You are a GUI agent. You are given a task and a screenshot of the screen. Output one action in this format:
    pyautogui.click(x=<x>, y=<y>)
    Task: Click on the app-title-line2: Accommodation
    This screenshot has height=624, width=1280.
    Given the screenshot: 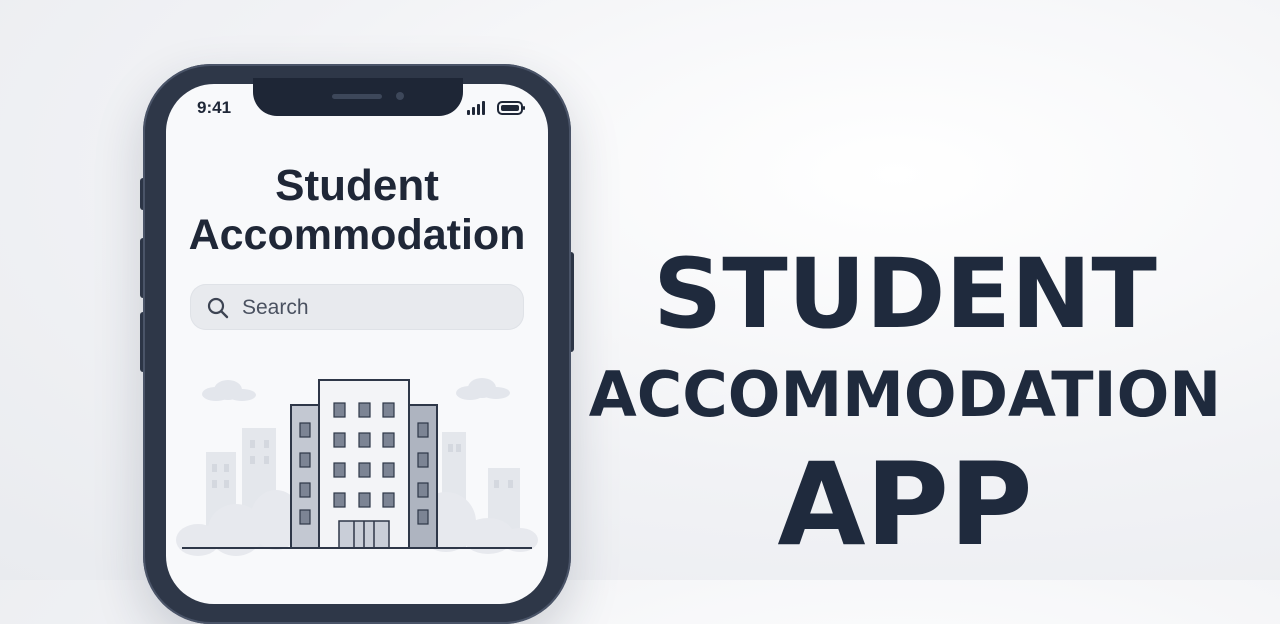 What is the action you would take?
    pyautogui.click(x=357, y=235)
    